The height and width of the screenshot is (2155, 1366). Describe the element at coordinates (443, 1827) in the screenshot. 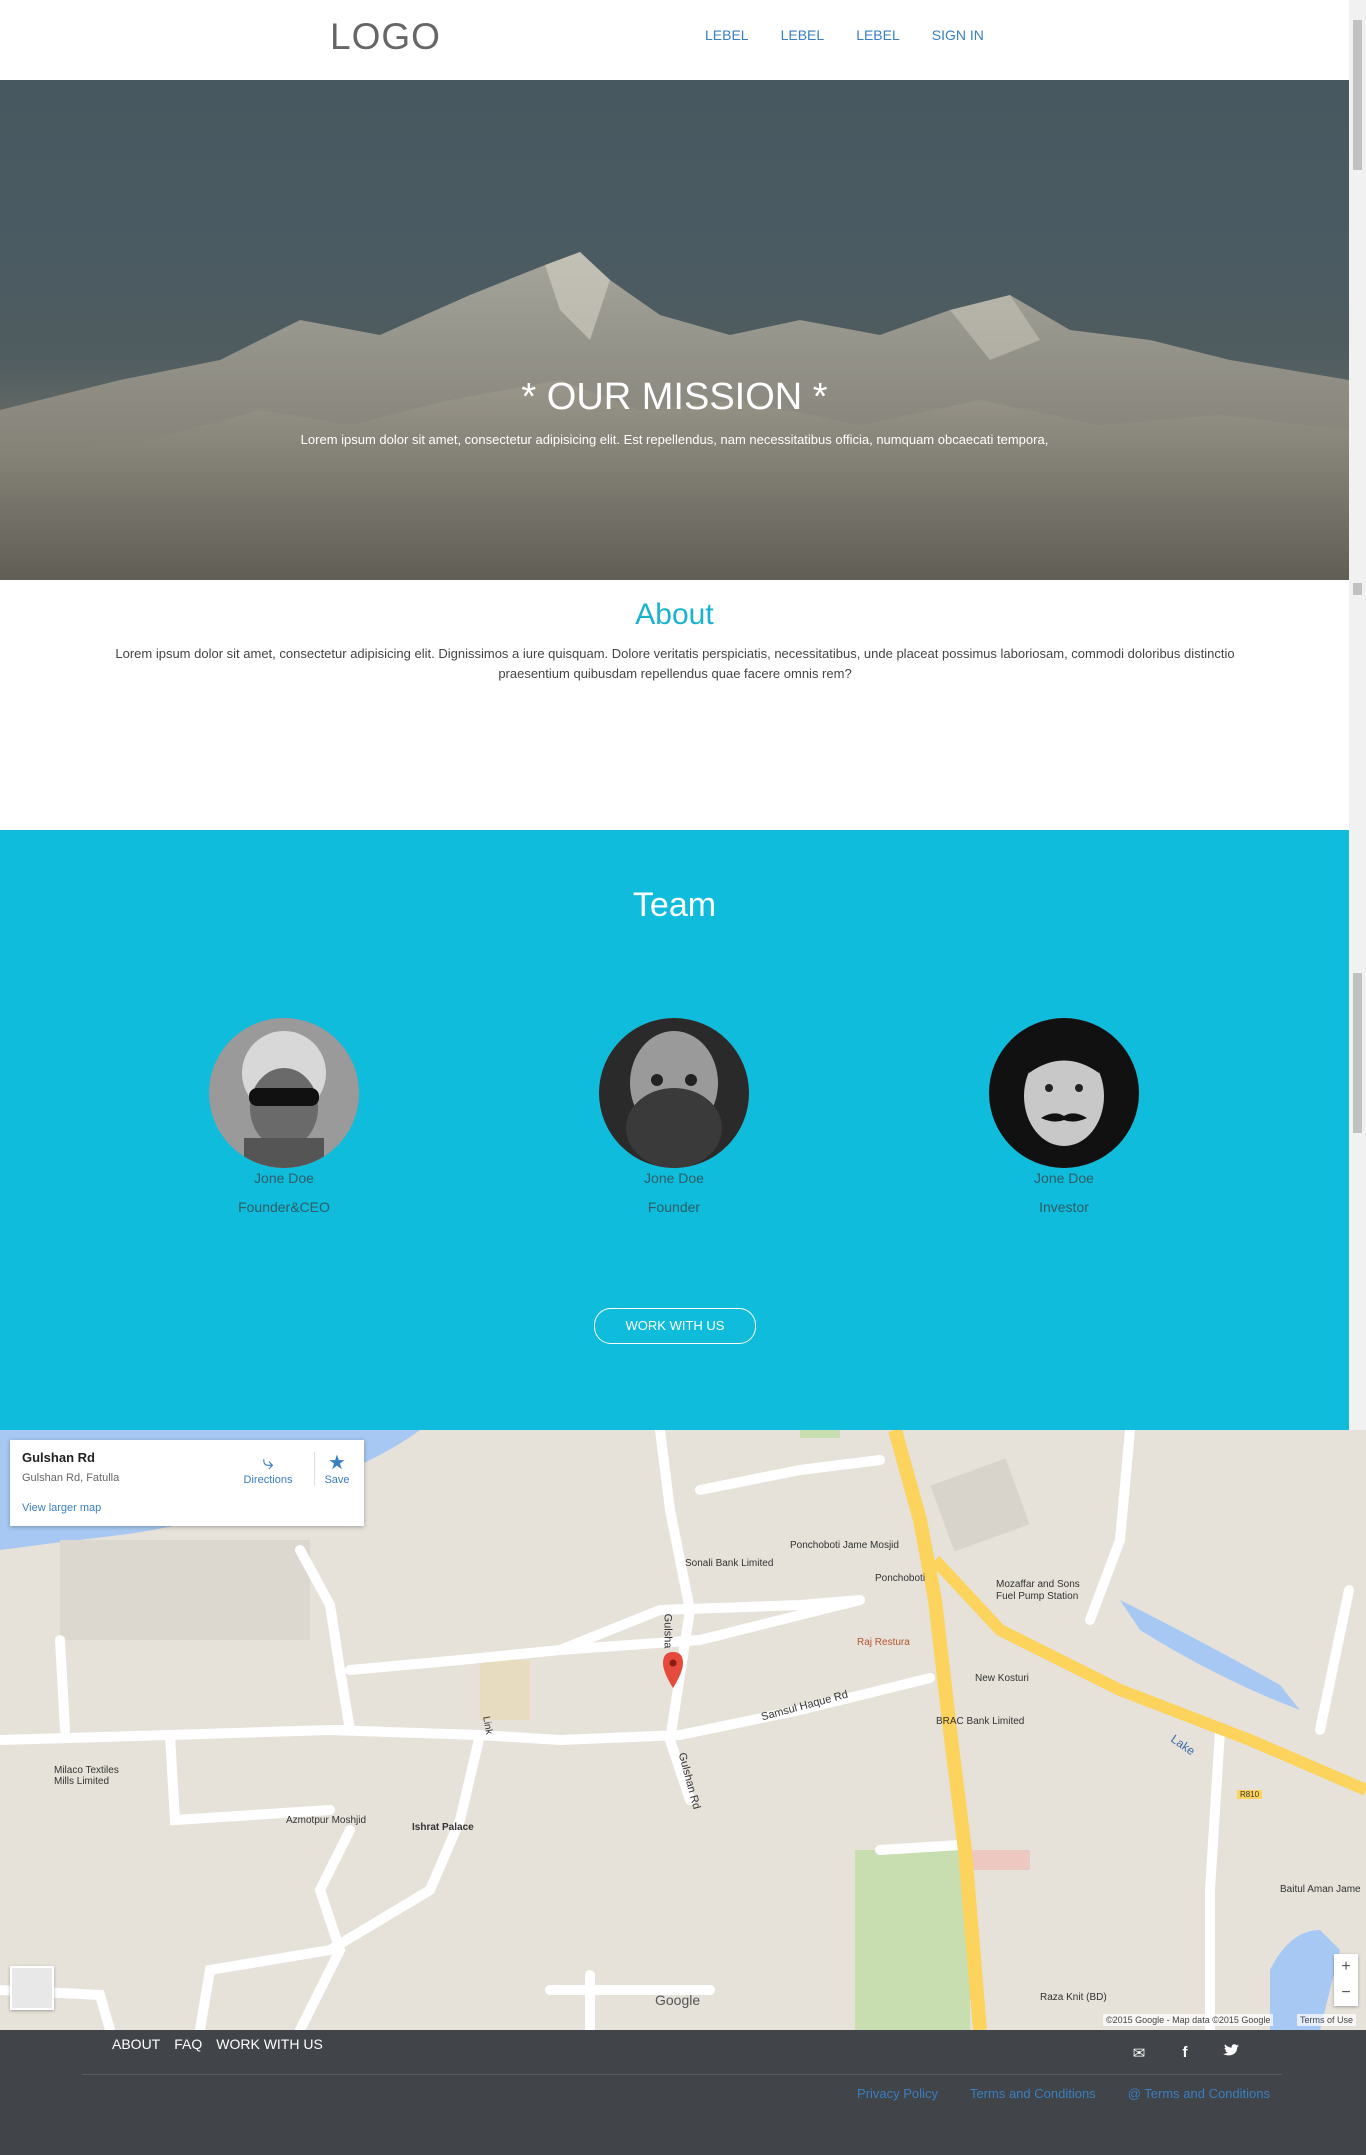

I see `map-label: Ishrat Palace` at that location.